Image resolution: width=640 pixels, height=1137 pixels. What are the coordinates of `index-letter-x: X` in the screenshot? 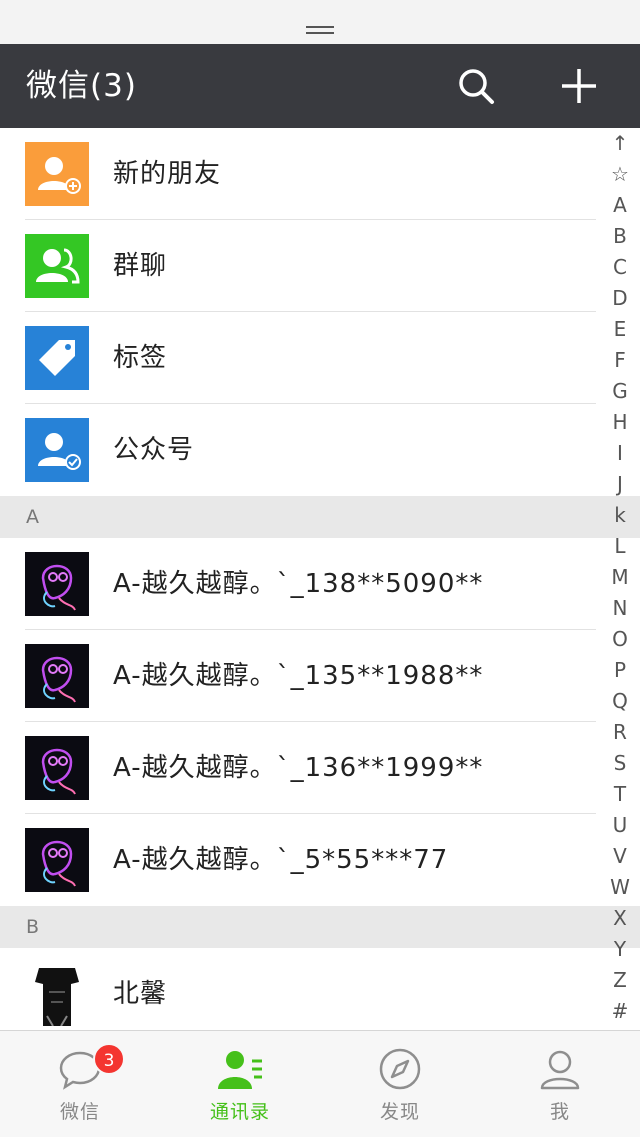 It's located at (620, 918).